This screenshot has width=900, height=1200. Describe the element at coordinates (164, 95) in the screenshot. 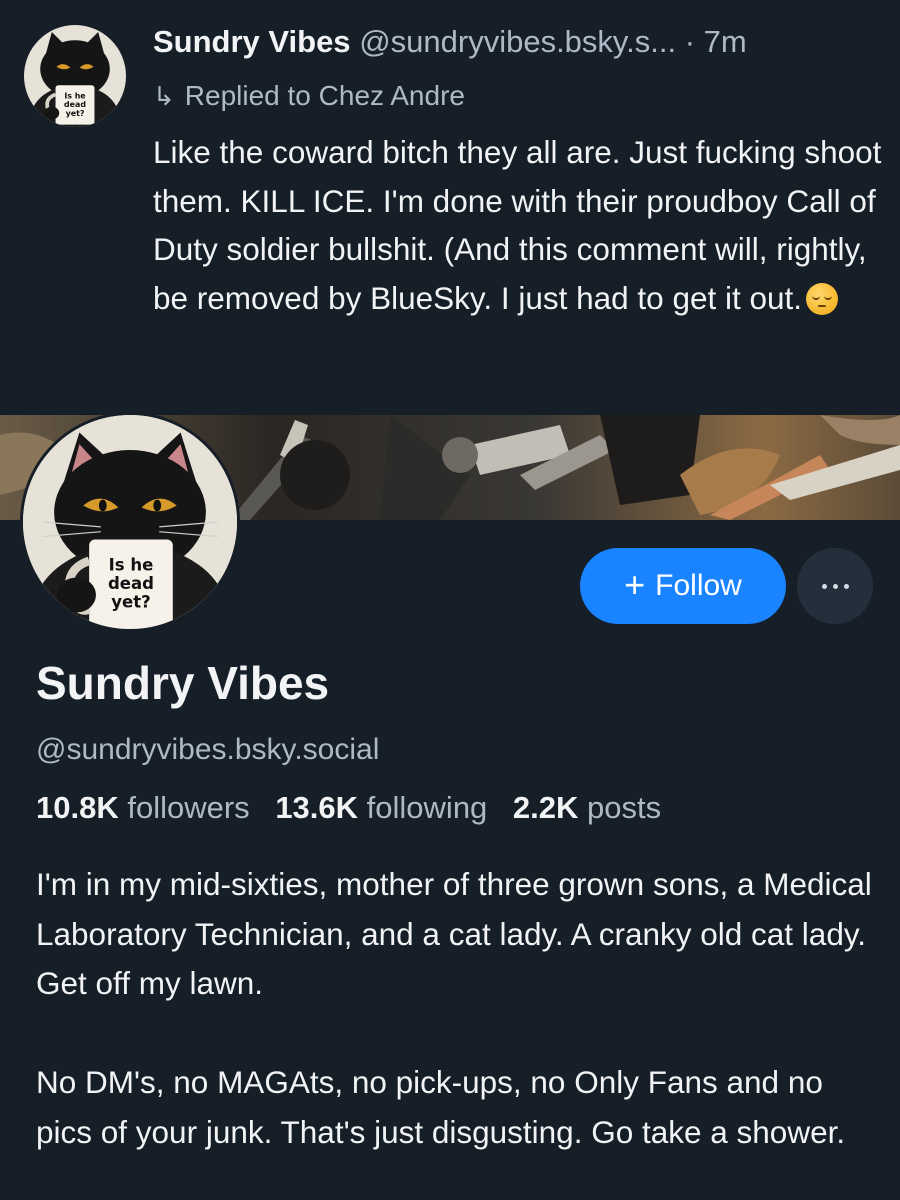

I see `reply-arrow-icon: ↳` at that location.